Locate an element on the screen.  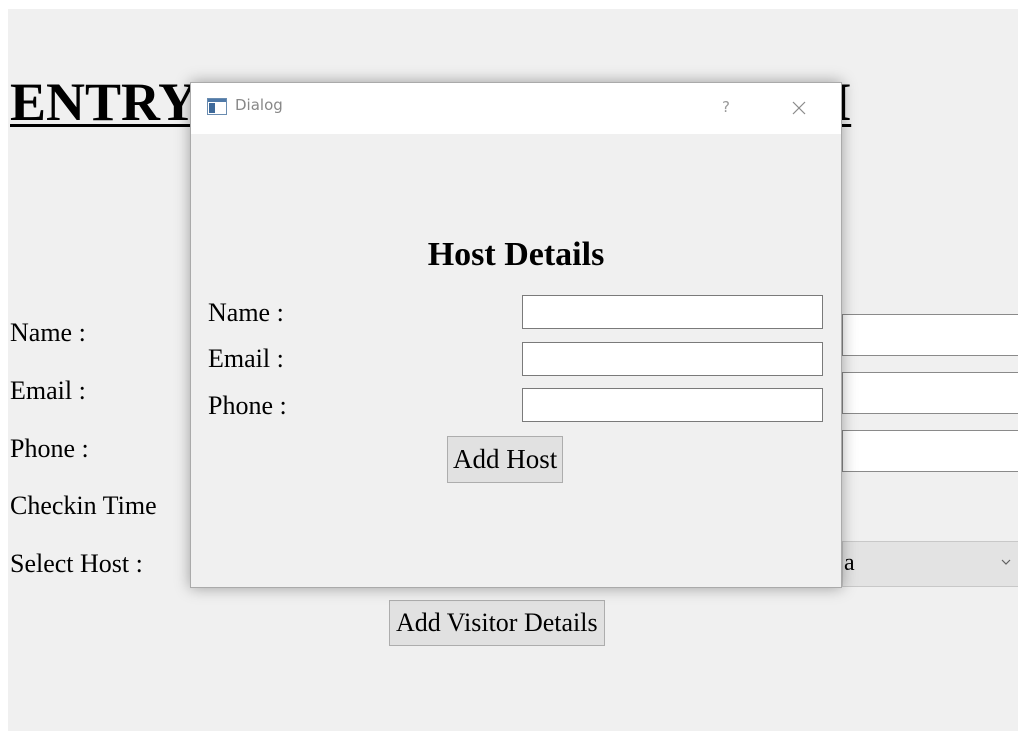
host-name-input is located at coordinates (672, 312).